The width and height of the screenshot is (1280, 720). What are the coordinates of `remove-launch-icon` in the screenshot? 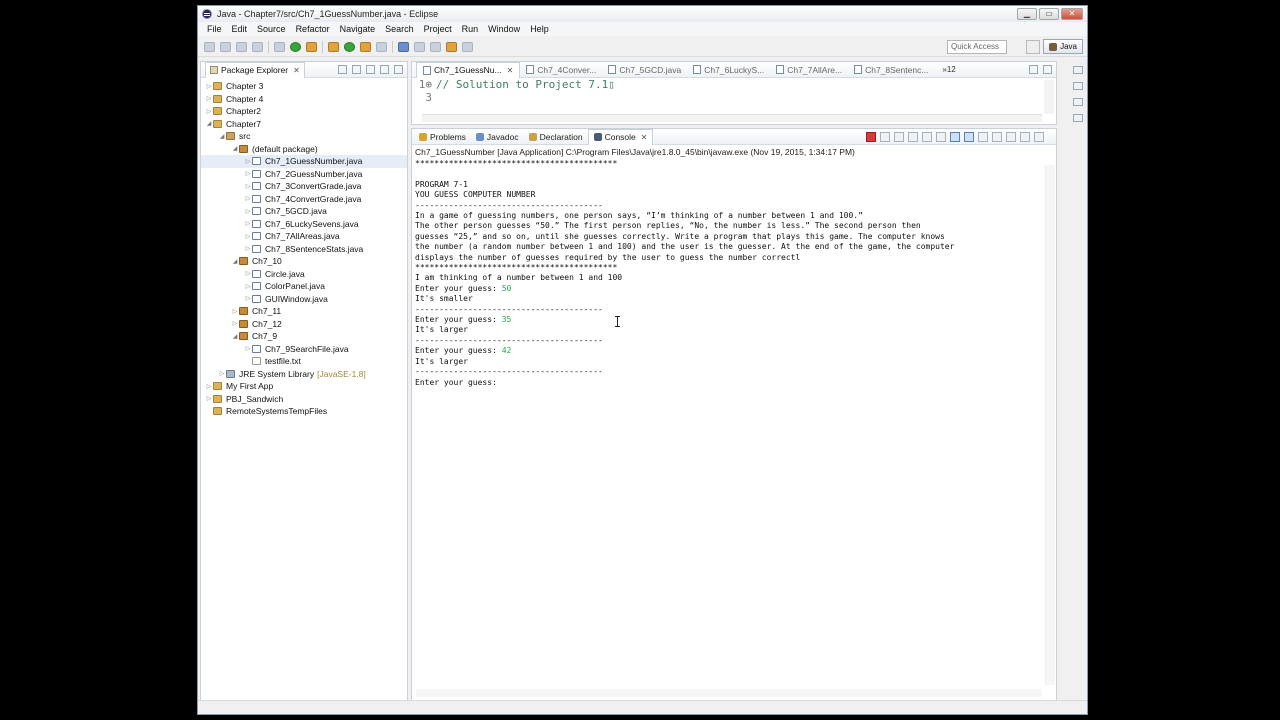 It's located at (885, 137).